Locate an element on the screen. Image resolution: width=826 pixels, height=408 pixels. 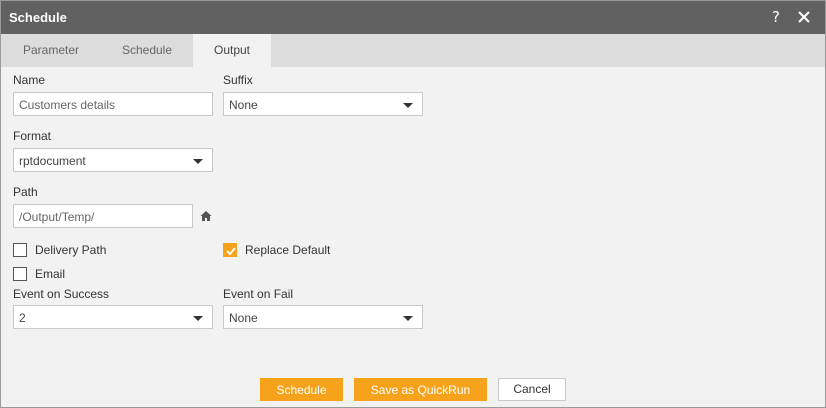
dialog-titlebar: Schedule ? is located at coordinates (413, 17).